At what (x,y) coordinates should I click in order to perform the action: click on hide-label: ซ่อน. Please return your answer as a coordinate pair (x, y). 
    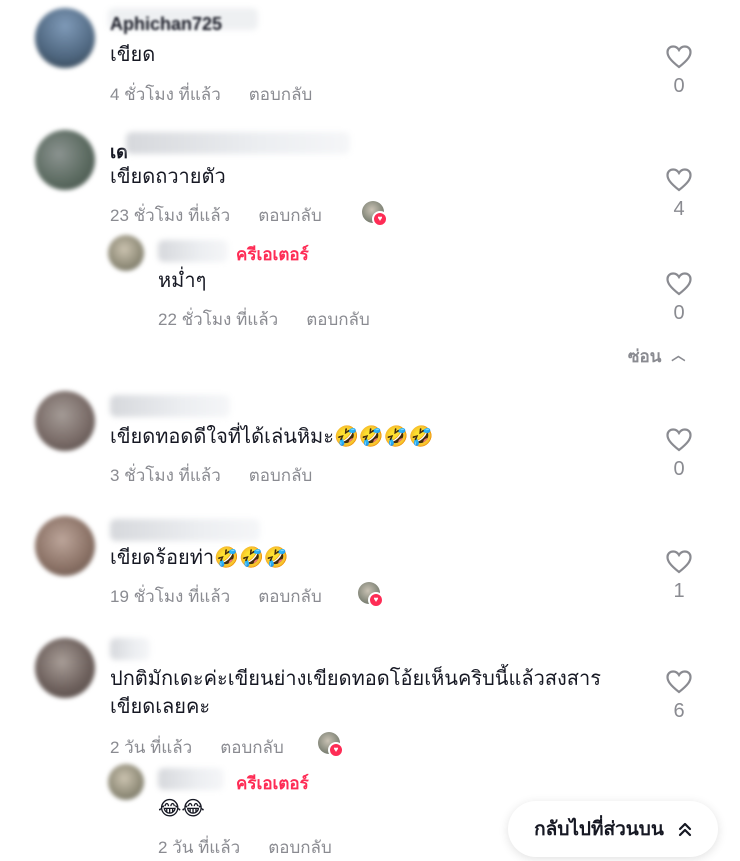
    Looking at the image, I should click on (645, 356).